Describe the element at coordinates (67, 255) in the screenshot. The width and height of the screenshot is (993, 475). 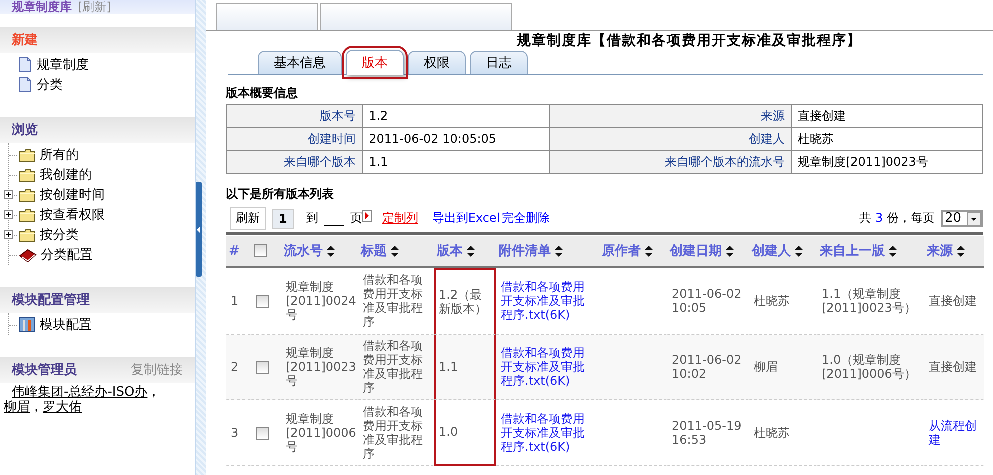
I see `sidebar-item: 分类配置` at that location.